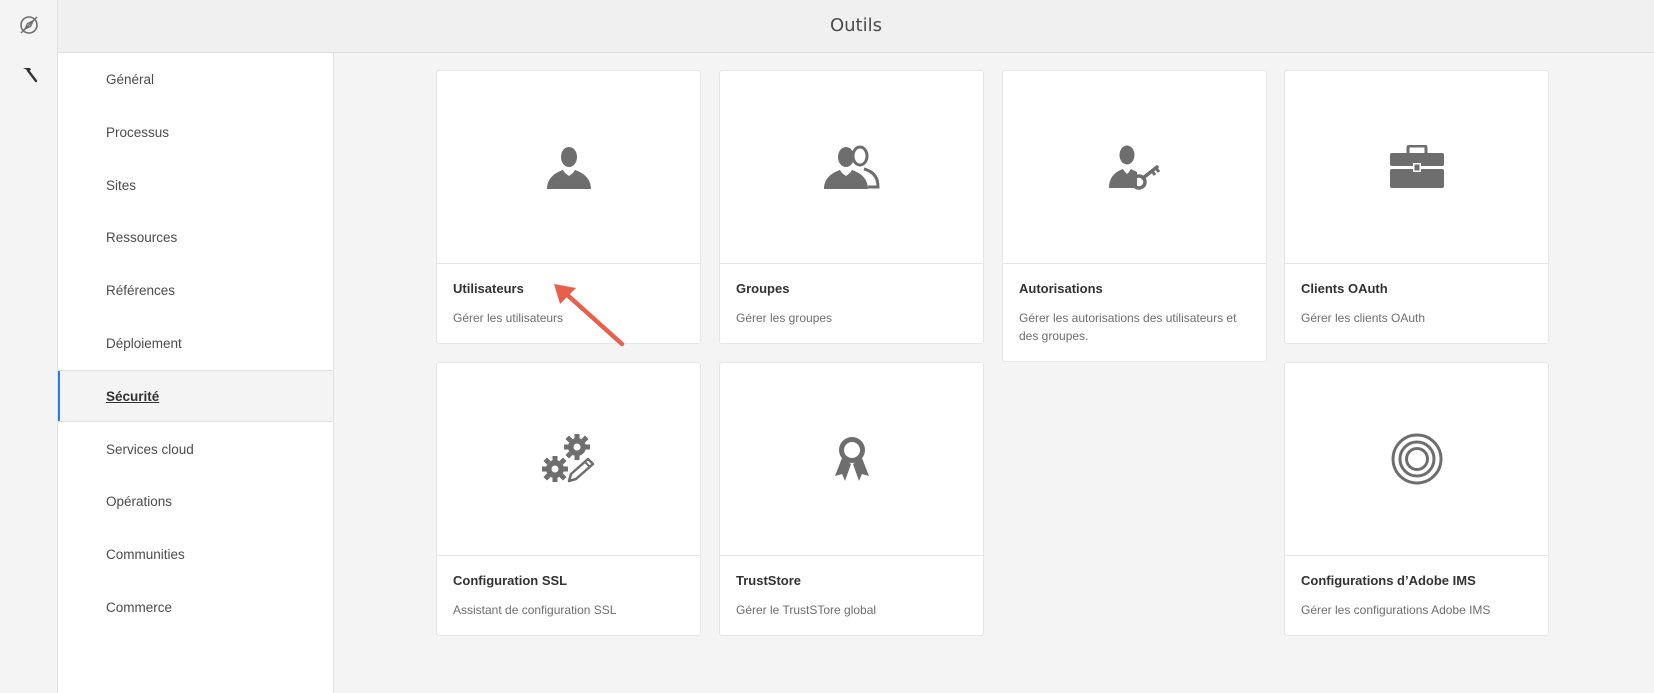  Describe the element at coordinates (1344, 288) in the screenshot. I see `card-title: Clients OAuth` at that location.